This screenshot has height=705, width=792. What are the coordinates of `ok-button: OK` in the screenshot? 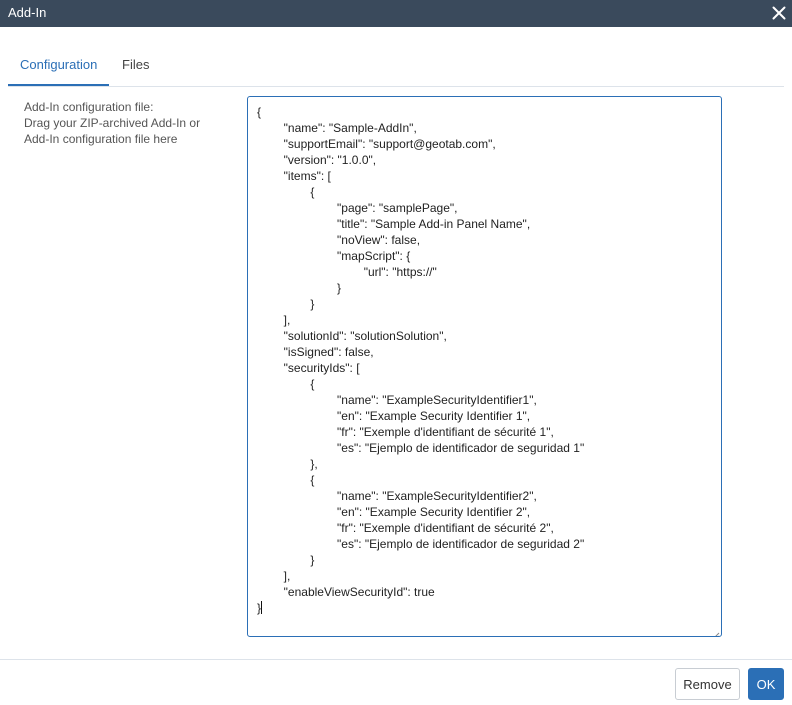 It's located at (766, 684).